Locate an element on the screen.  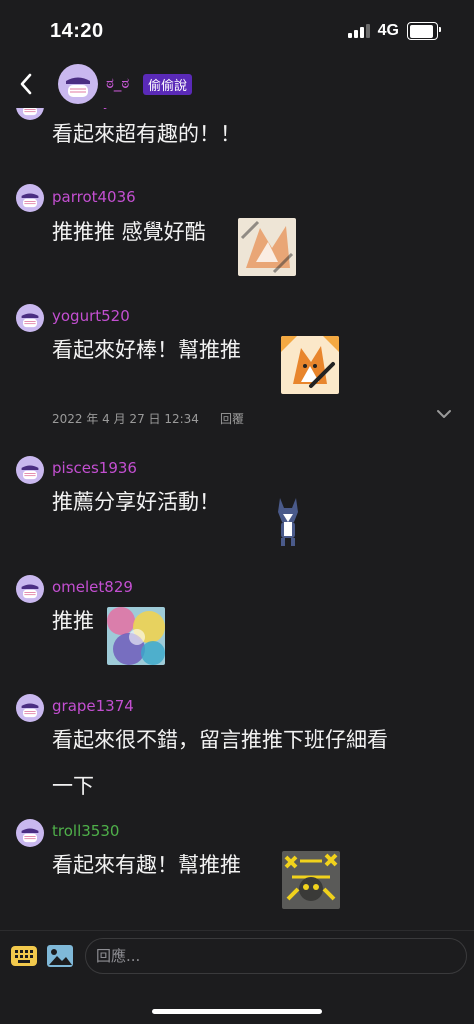
home-indicator is located at coordinates (237, 1011).